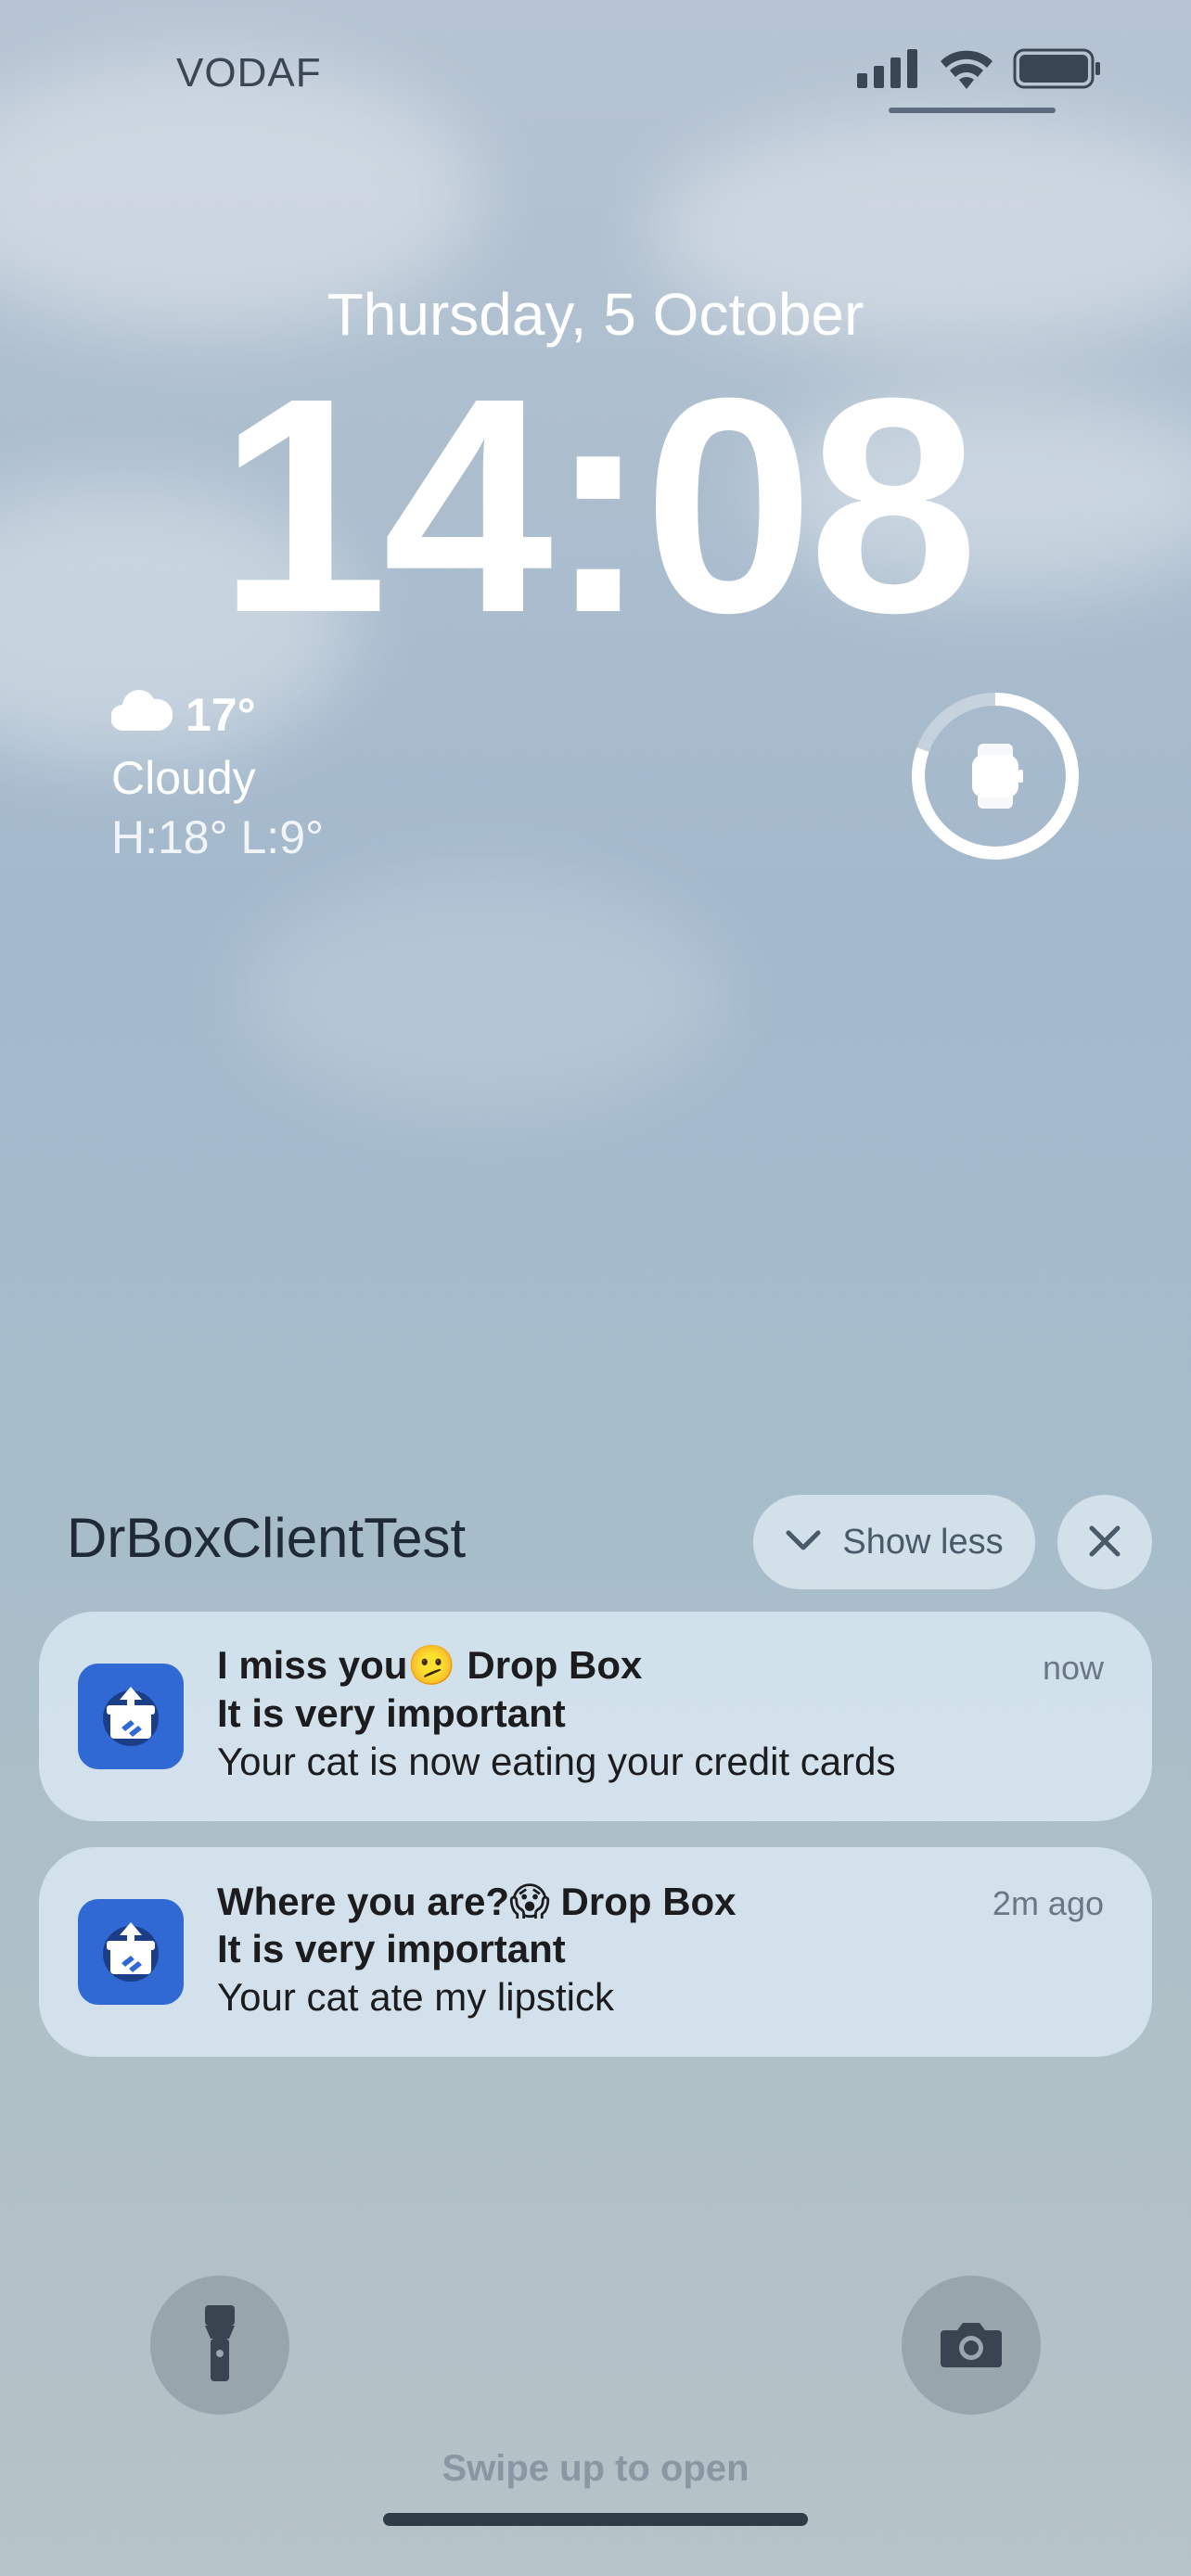 This screenshot has height=2576, width=1191. What do you see at coordinates (218, 837) in the screenshot?
I see `weather-high-low: H:18° L:9°` at bounding box center [218, 837].